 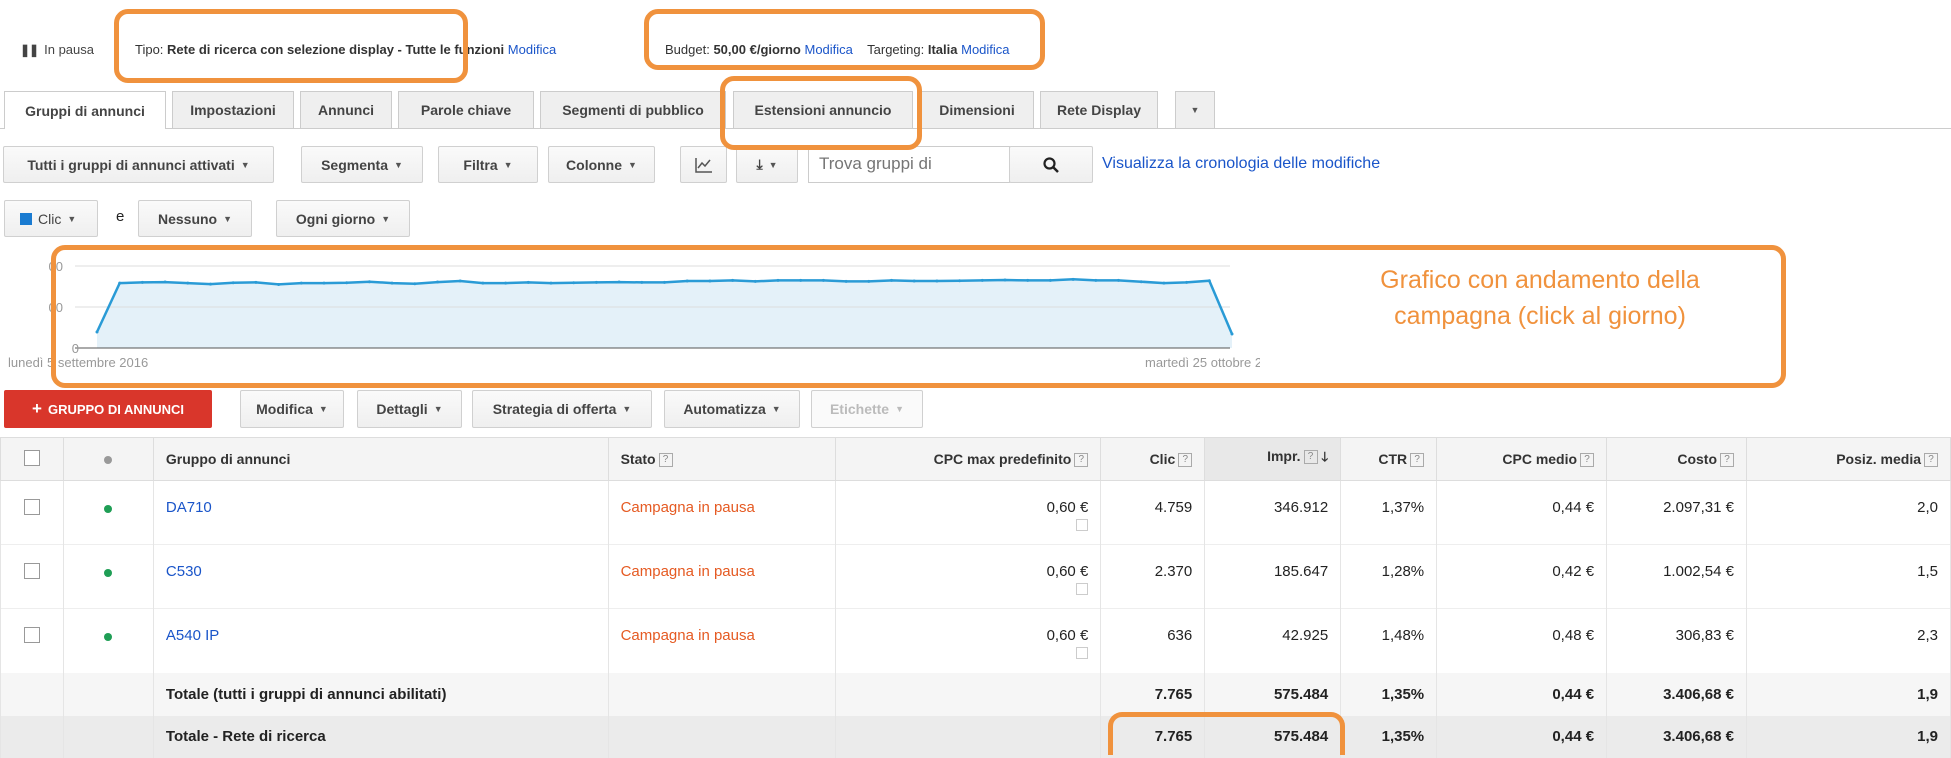 I want to click on download-icon: ⤓, so click(x=759, y=164).